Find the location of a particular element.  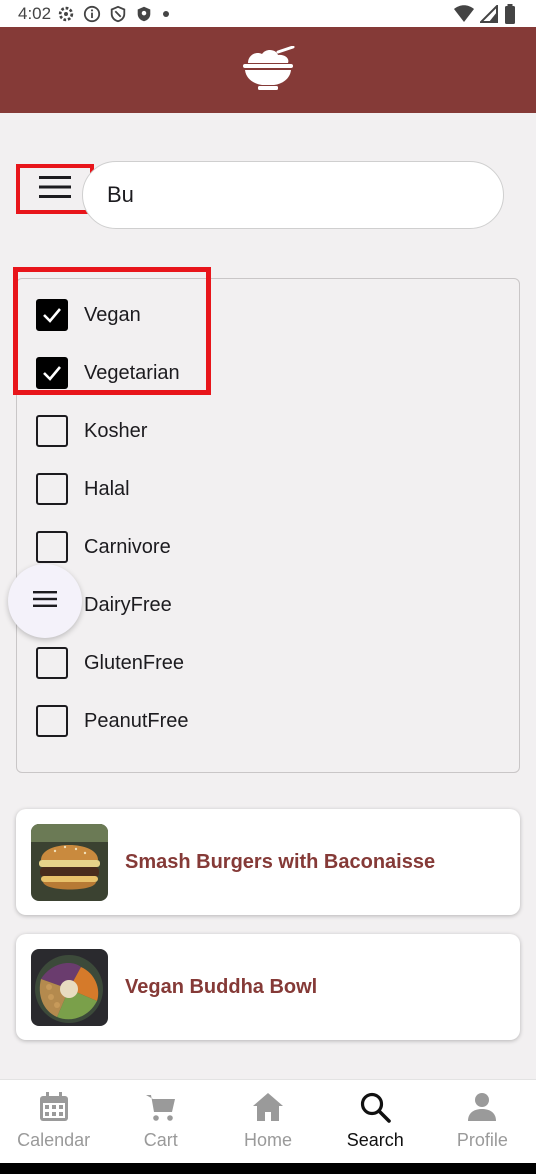

status-bar: 4:02 is located at coordinates (268, 13).